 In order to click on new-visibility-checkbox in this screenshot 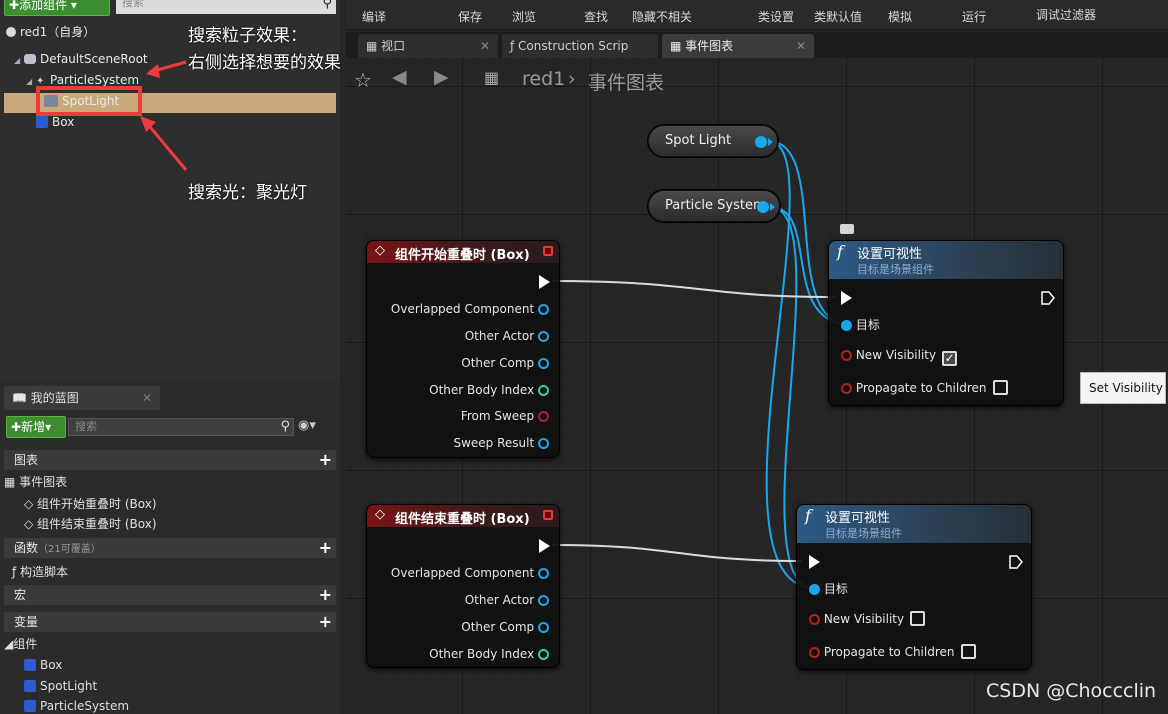, I will do `click(918, 618)`.